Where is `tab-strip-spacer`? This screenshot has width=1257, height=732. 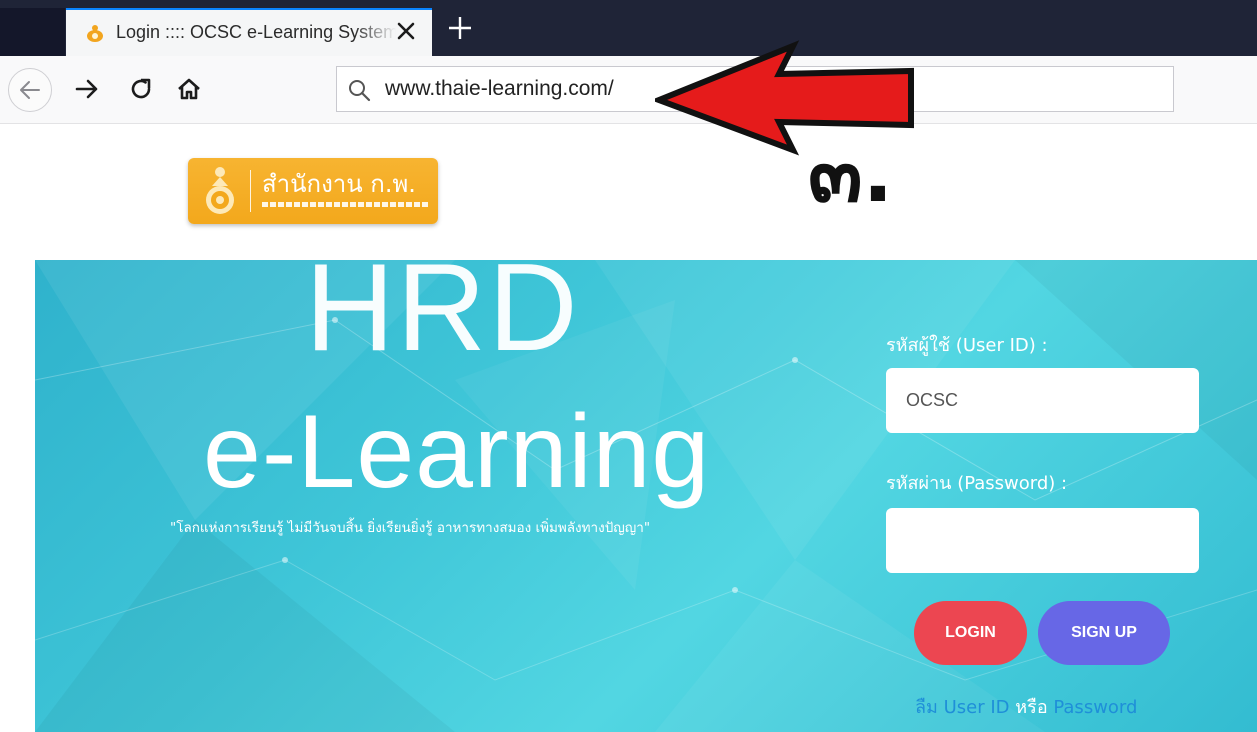 tab-strip-spacer is located at coordinates (32, 32).